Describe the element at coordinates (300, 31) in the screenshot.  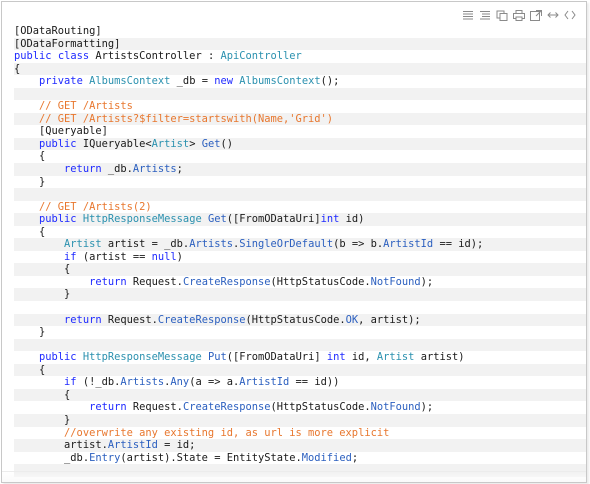
I see `code-line: [ODataRouting]` at that location.